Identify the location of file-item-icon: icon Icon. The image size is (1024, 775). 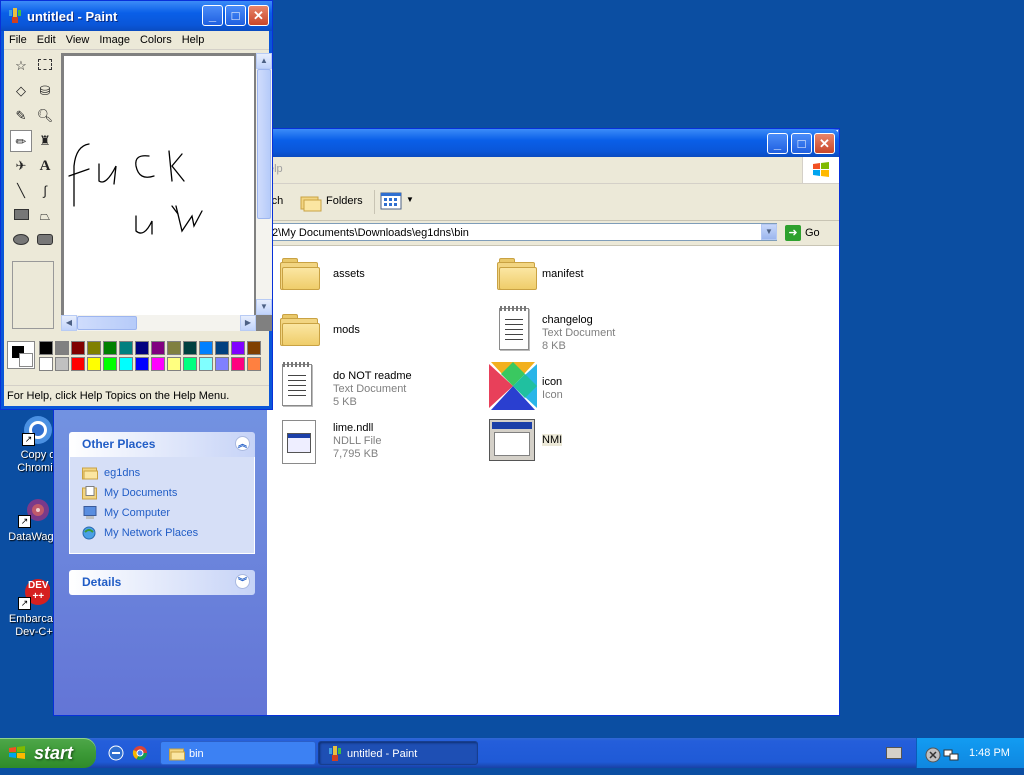
(594, 386).